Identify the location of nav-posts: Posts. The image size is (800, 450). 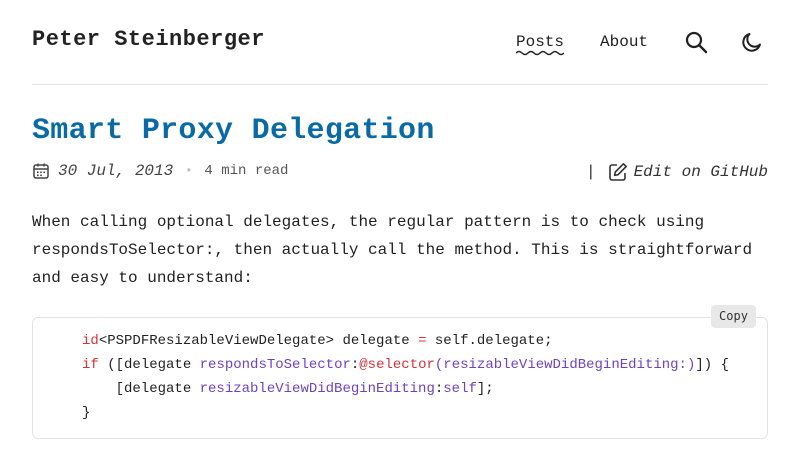
(540, 43).